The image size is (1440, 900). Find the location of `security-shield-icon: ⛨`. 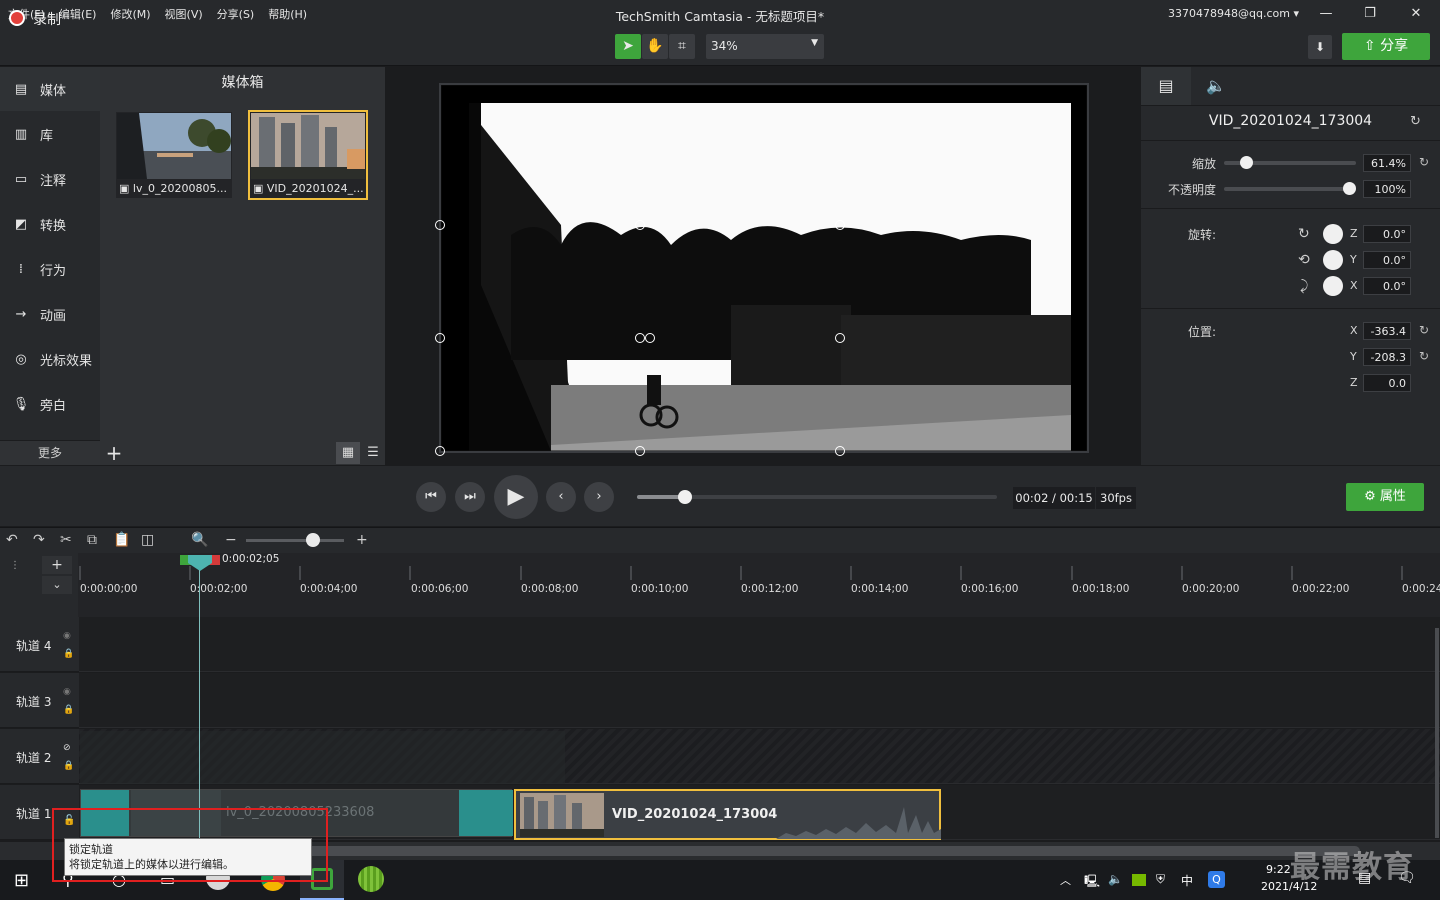

security-shield-icon: ⛨ is located at coordinates (1160, 879).